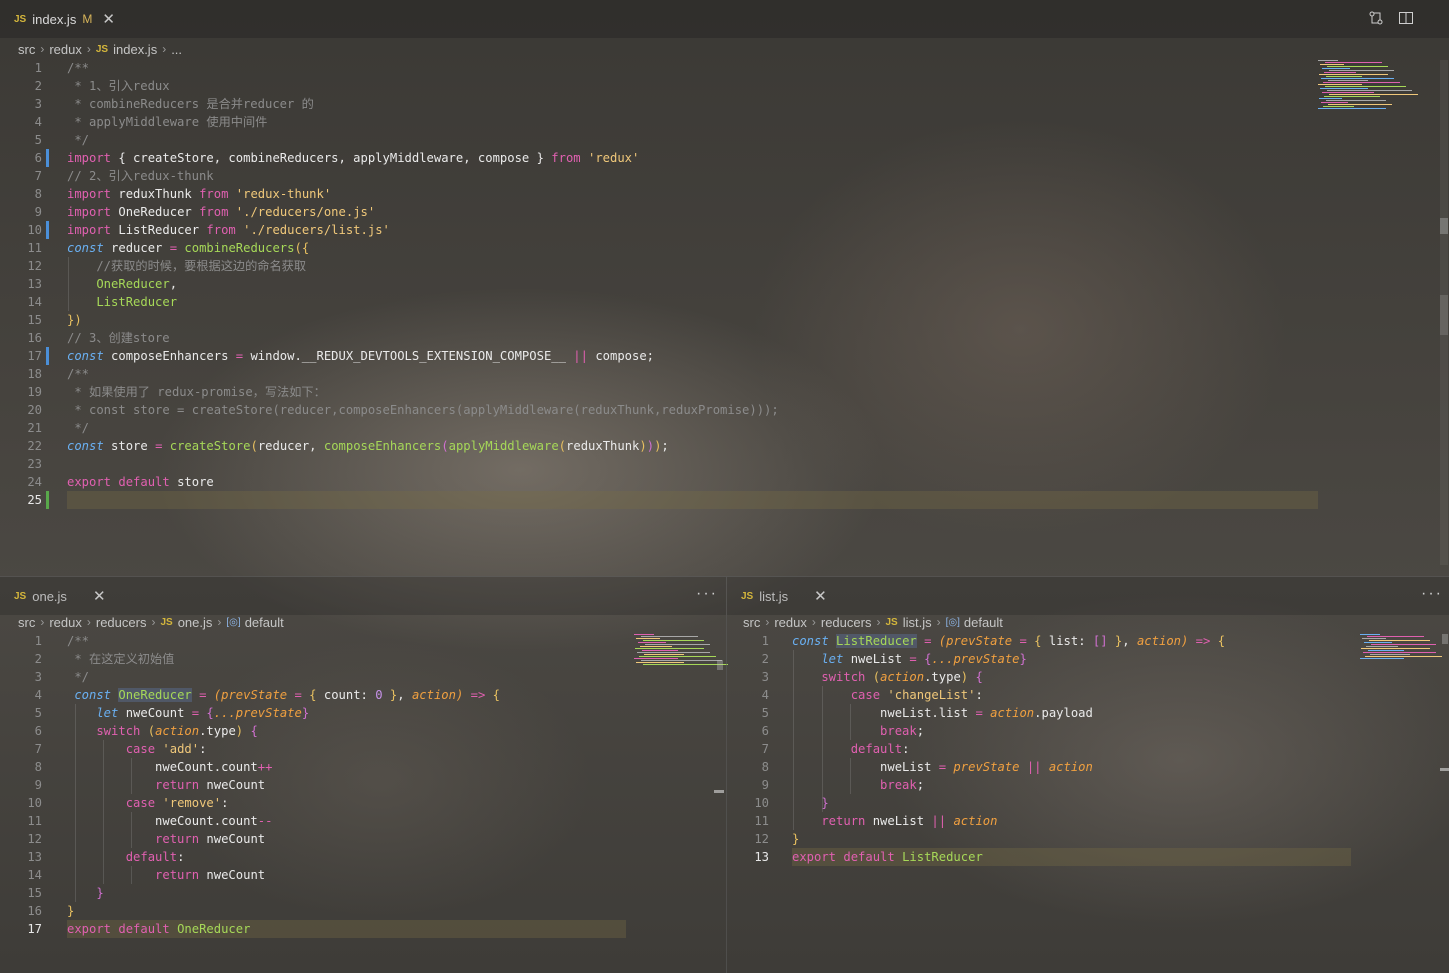  Describe the element at coordinates (363, 839) in the screenshot. I see `code-line: 12 return nweCount` at that location.